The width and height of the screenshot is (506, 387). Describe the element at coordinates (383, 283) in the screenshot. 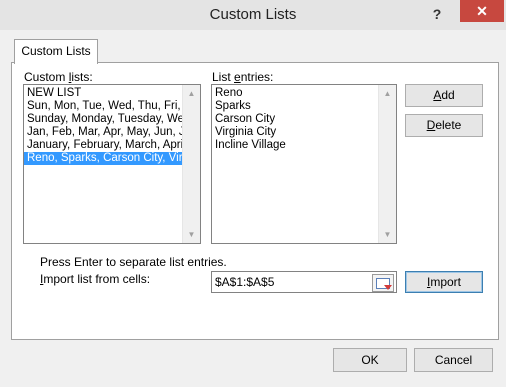

I see `collapse-dialog-icon` at that location.